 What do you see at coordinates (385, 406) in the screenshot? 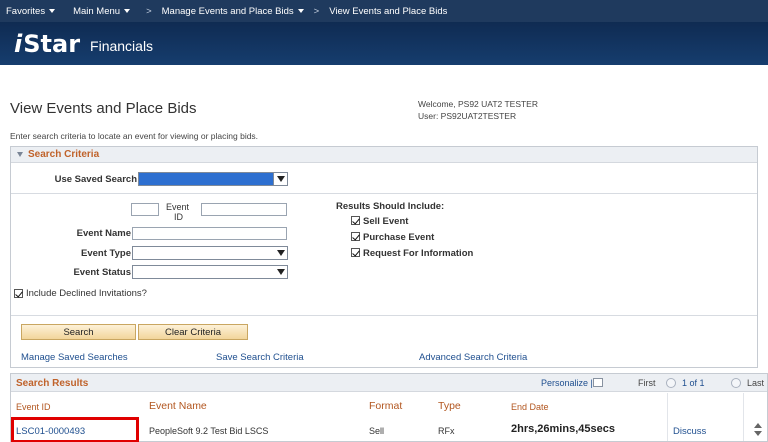
I see `col-head-format: Format` at bounding box center [385, 406].